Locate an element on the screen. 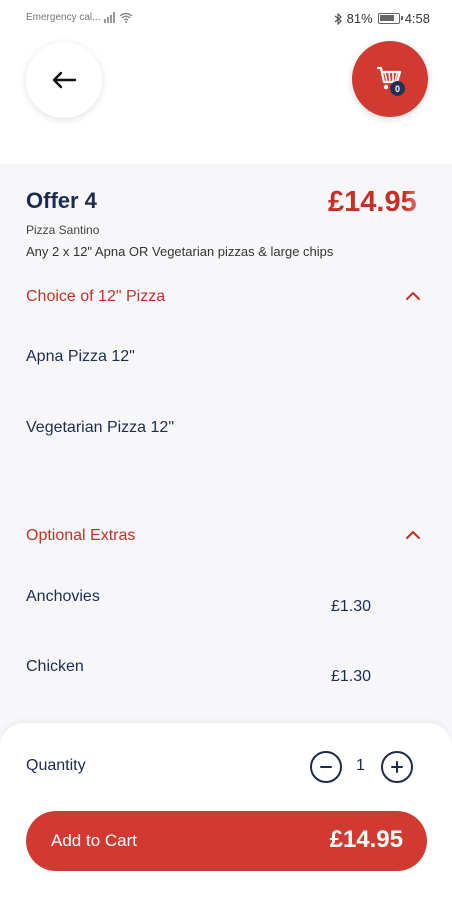  section-title-pizza-choice: Choice of 12" Pizza is located at coordinates (96, 296).